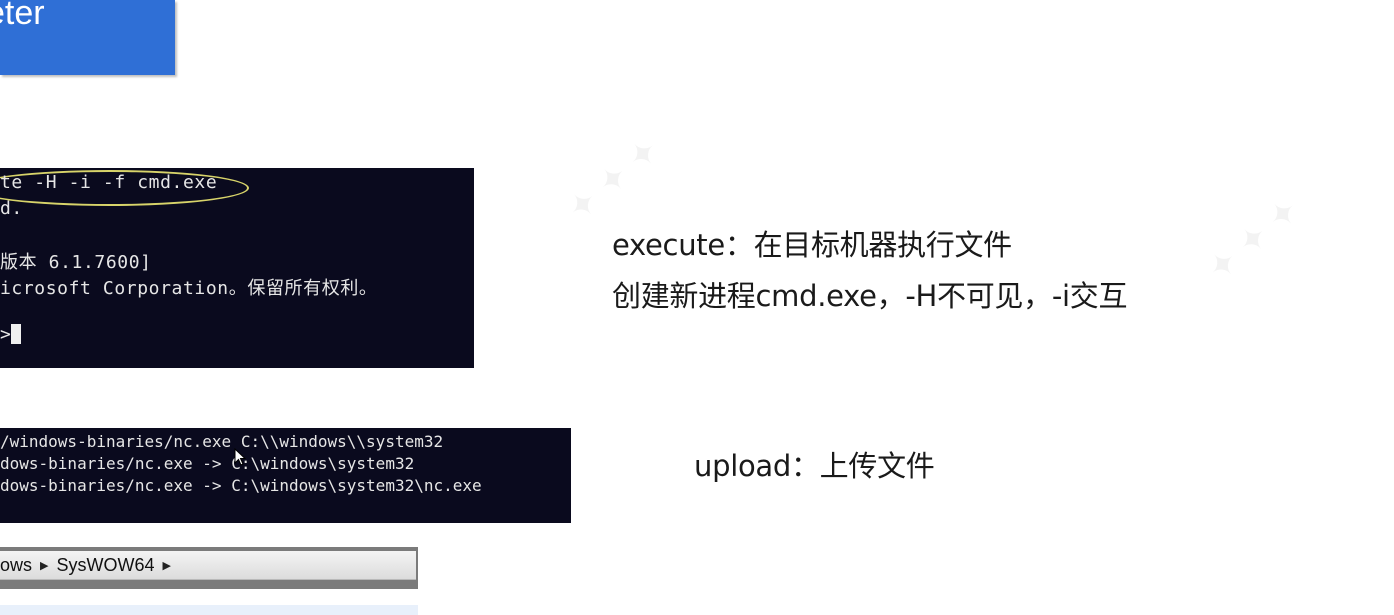  Describe the element at coordinates (87, 37) in the screenshot. I see `slide-title-box: eter` at that location.